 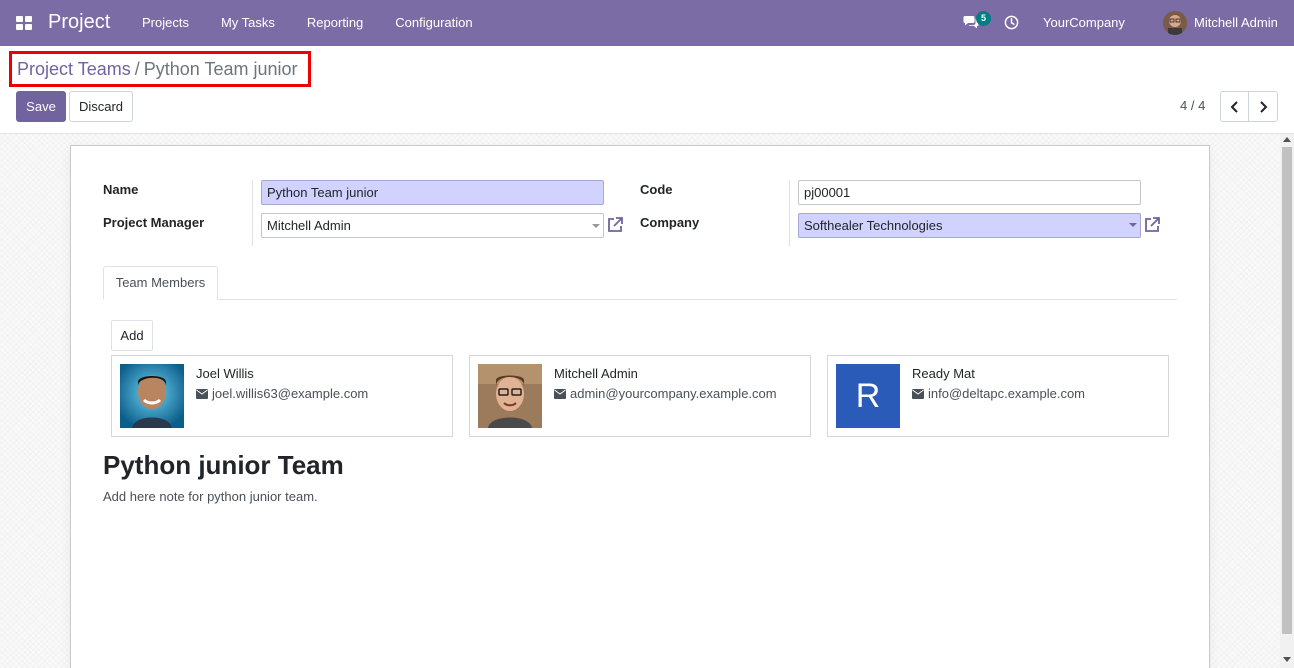 What do you see at coordinates (1287, 659) in the screenshot?
I see `scroll-down-arrow-icon` at bounding box center [1287, 659].